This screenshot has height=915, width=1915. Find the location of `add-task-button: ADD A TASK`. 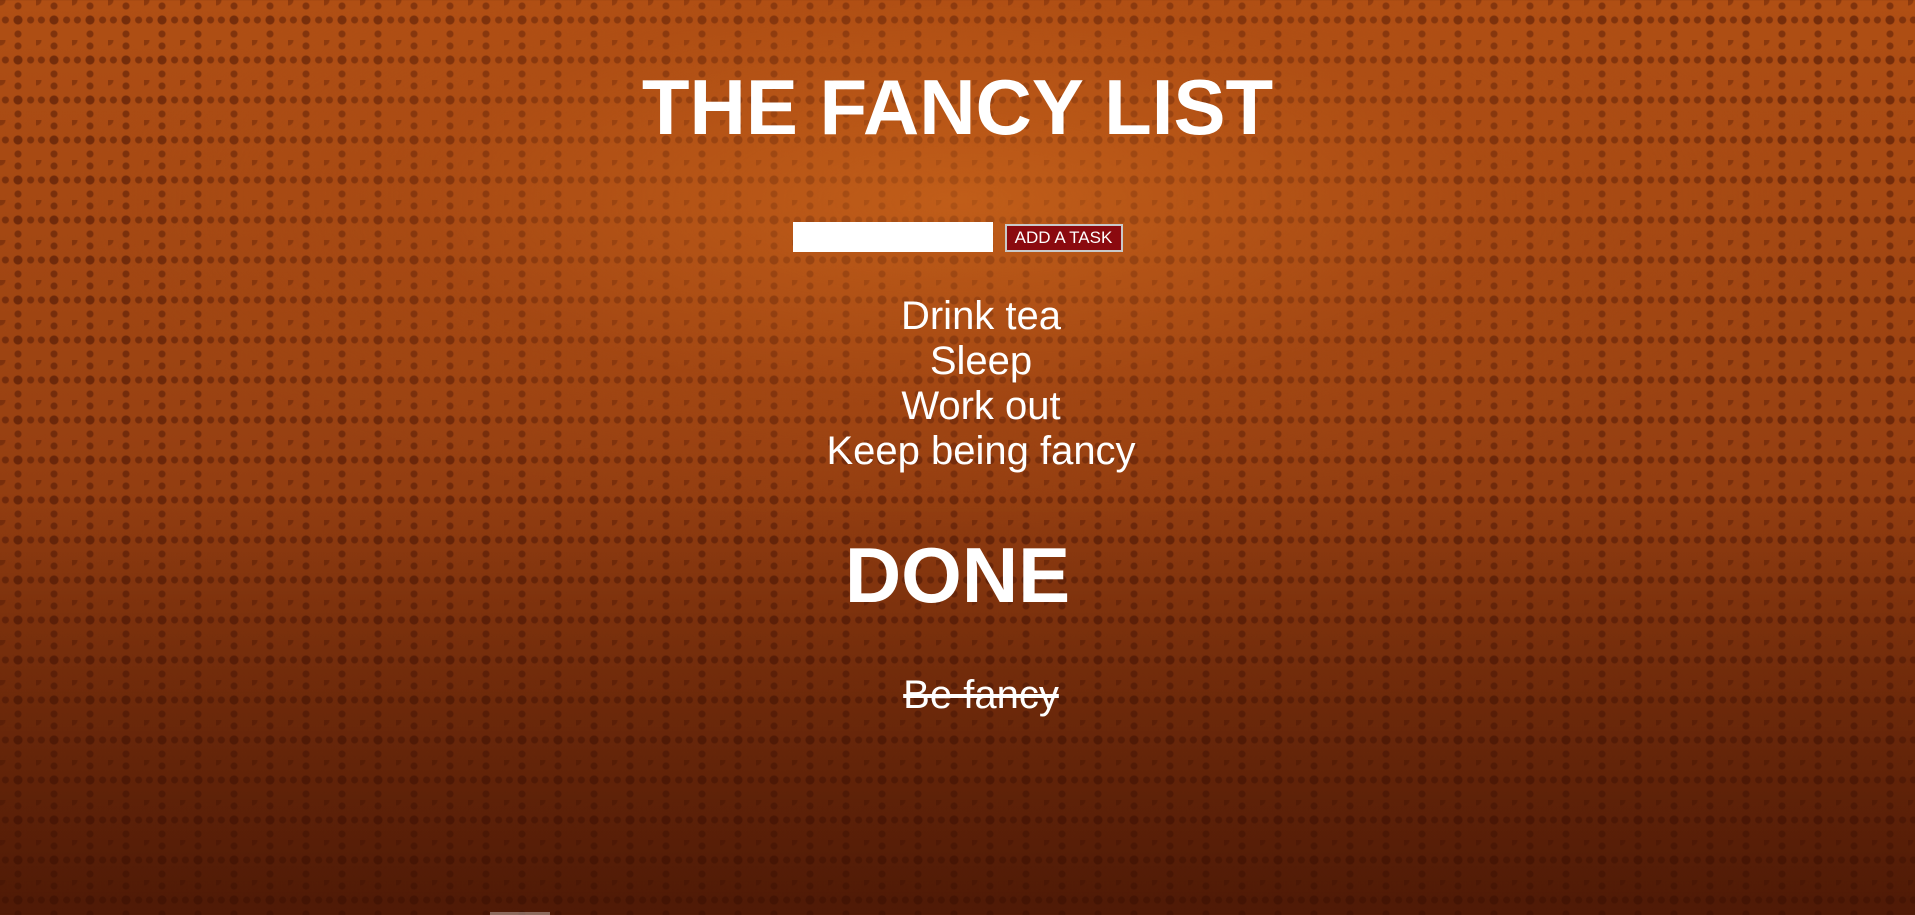

add-task-button: ADD A TASK is located at coordinates (1063, 238).